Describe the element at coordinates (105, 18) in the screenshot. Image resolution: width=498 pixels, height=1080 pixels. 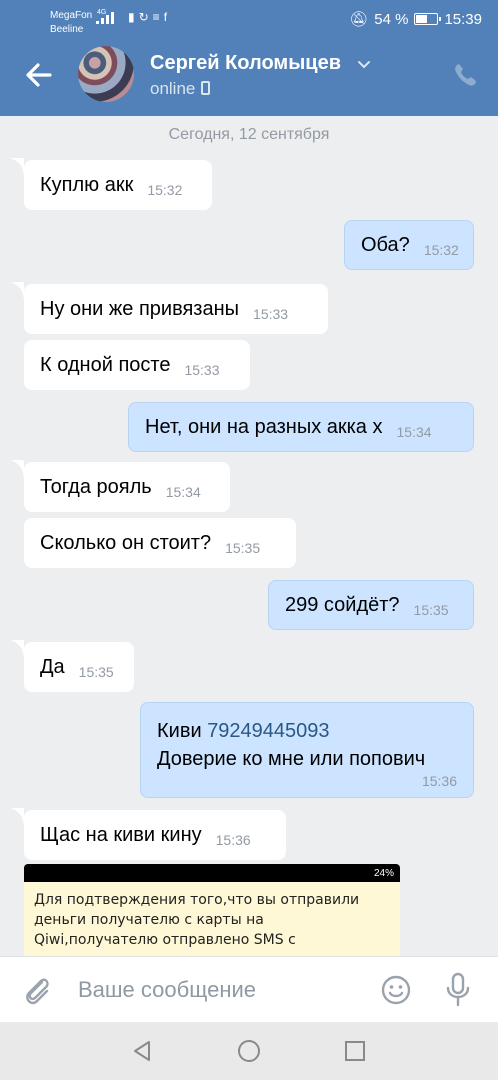
I see `signal-icon` at that location.